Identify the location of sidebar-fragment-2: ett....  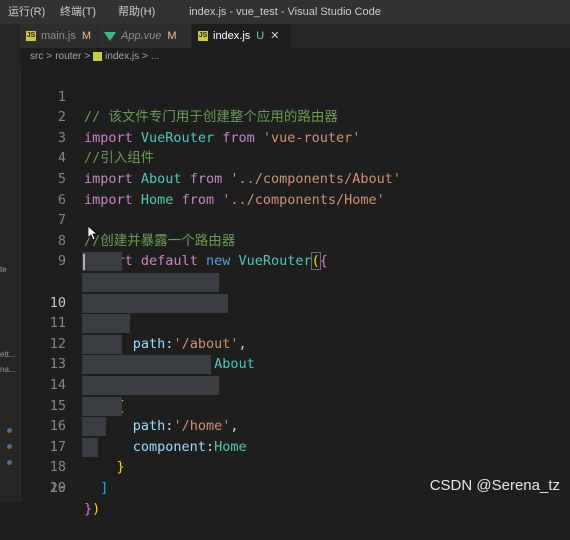
(8, 354).